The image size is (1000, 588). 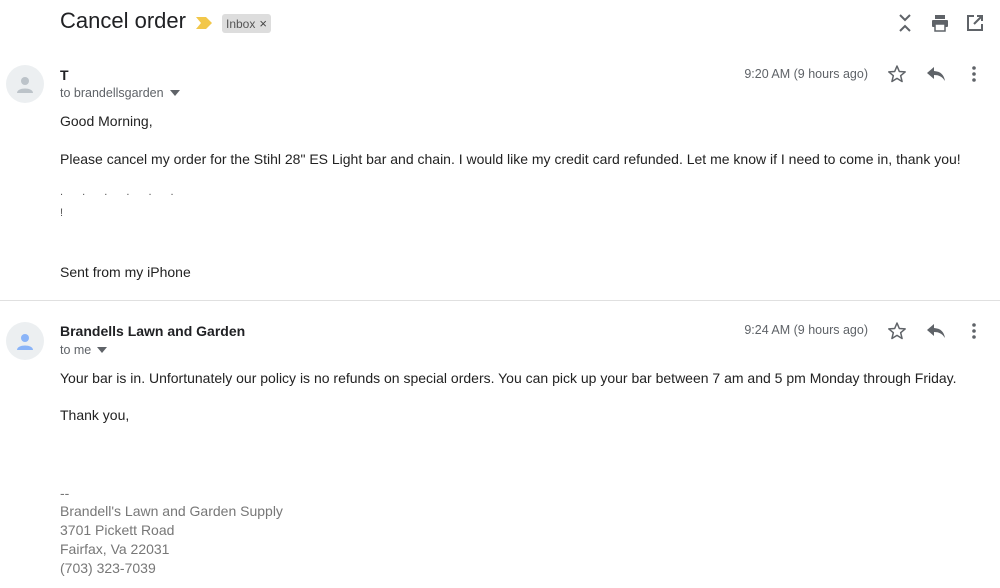 What do you see at coordinates (115, 549) in the screenshot?
I see `signature-line: Fairfax, Va 22031` at bounding box center [115, 549].